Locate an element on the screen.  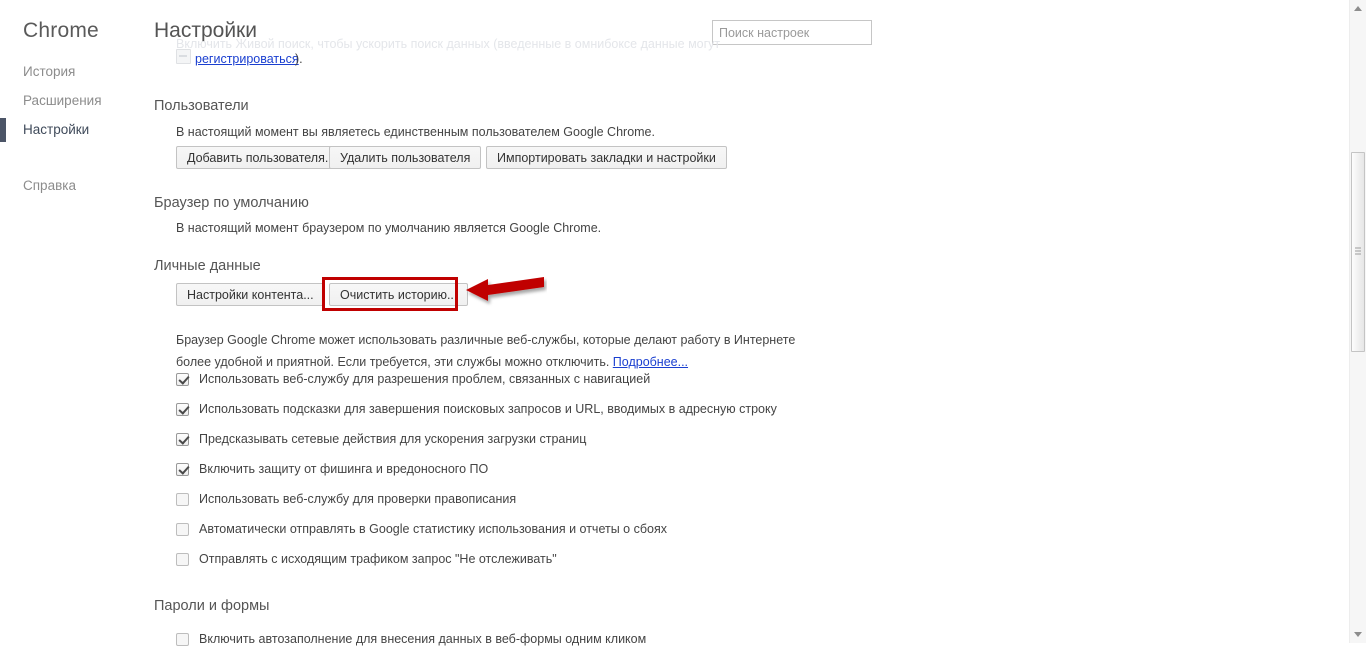
vertical-scrollbar is located at coordinates (1357, 321).